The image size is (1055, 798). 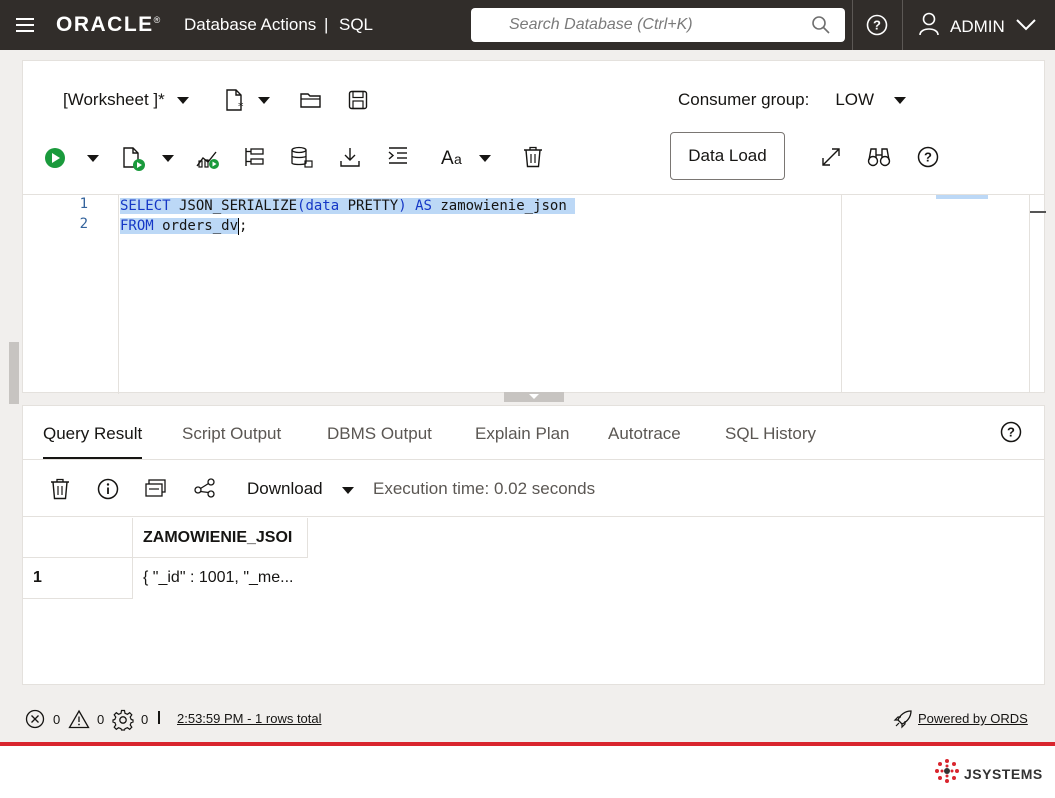 I want to click on tab-script-output: Script Output, so click(x=231, y=434).